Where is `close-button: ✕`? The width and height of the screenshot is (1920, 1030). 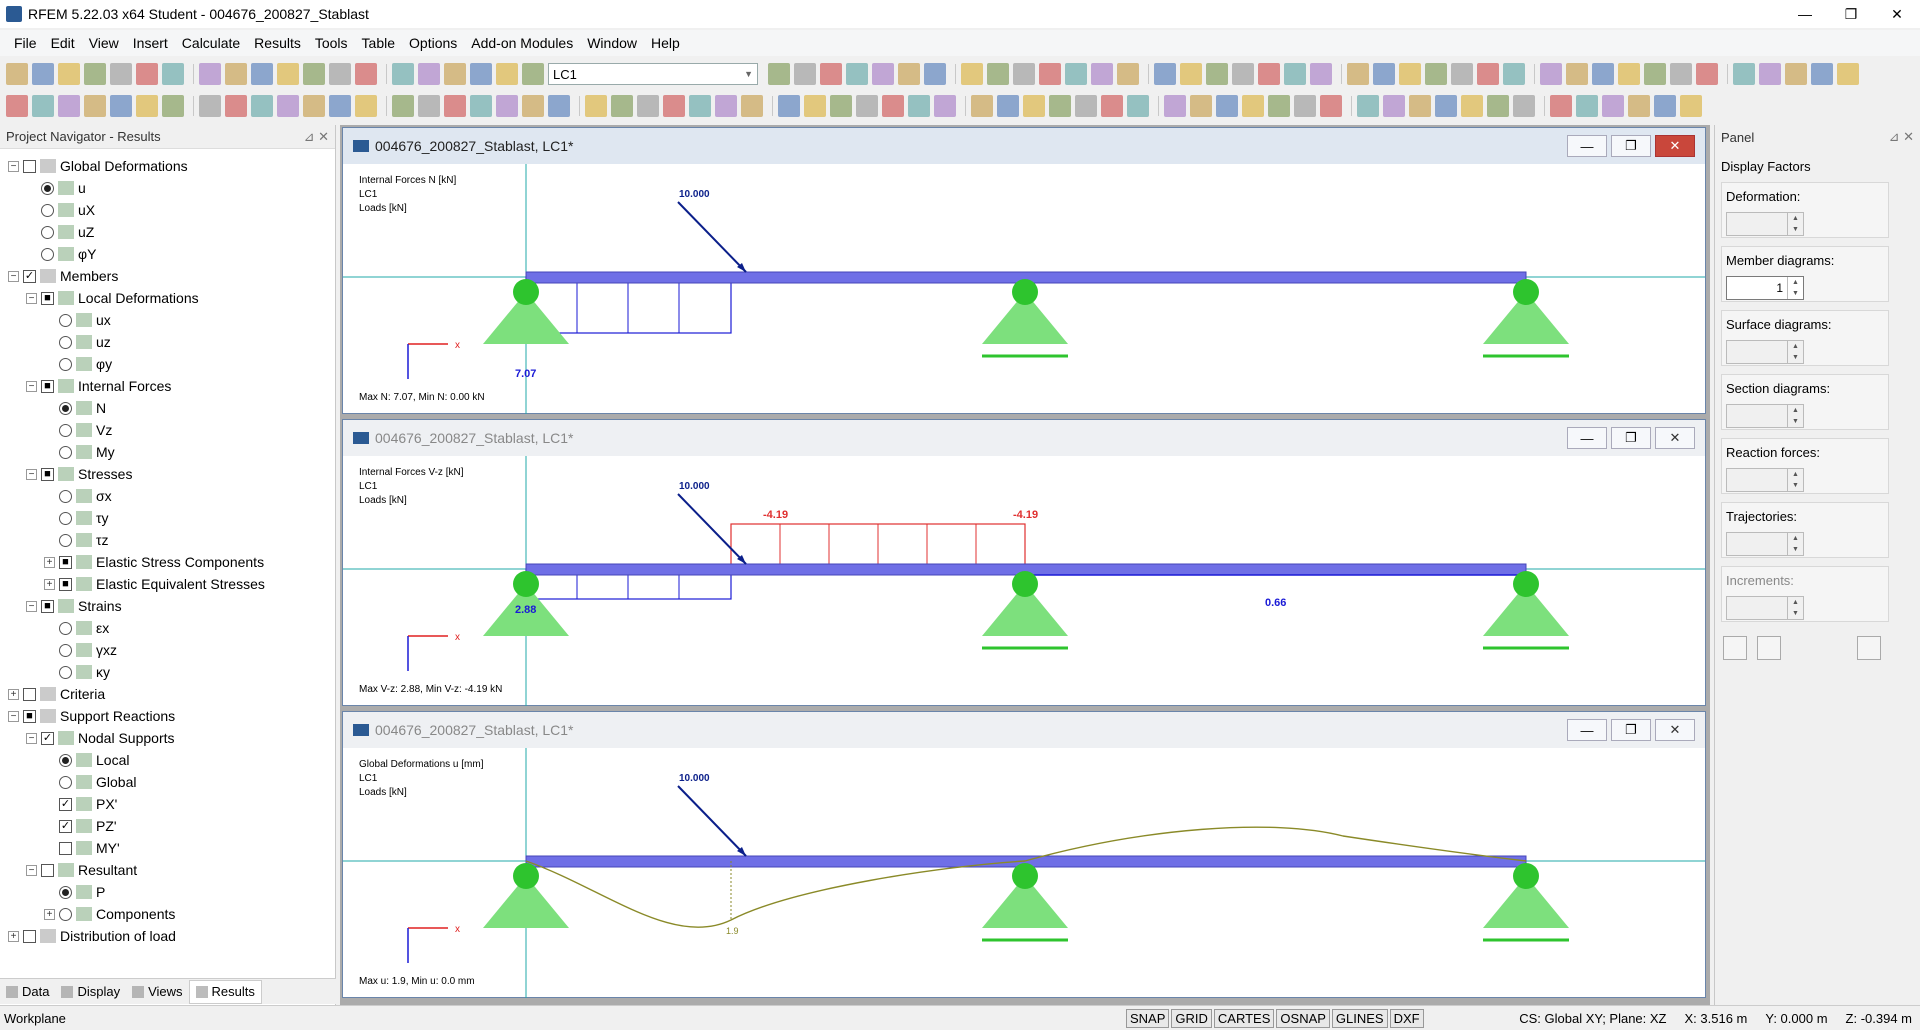 close-button: ✕ is located at coordinates (1897, 14).